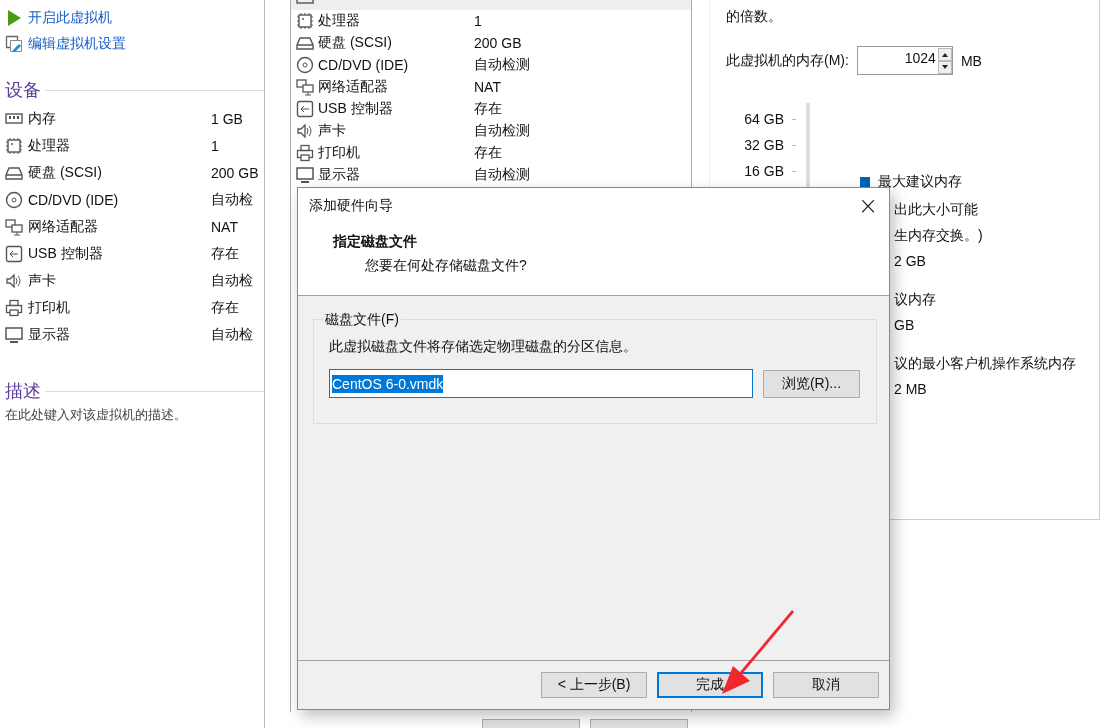  What do you see at coordinates (119, 199) in the screenshot?
I see `device-name: CD/DVD (IDE)` at bounding box center [119, 199].